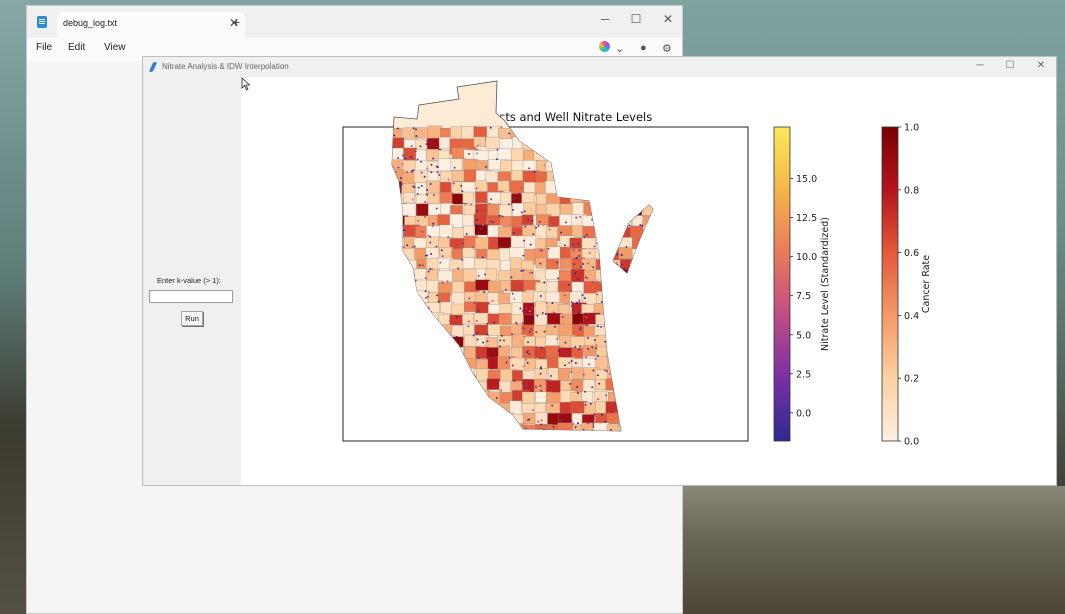  I want to click on menu-edit: Edit, so click(76, 47).